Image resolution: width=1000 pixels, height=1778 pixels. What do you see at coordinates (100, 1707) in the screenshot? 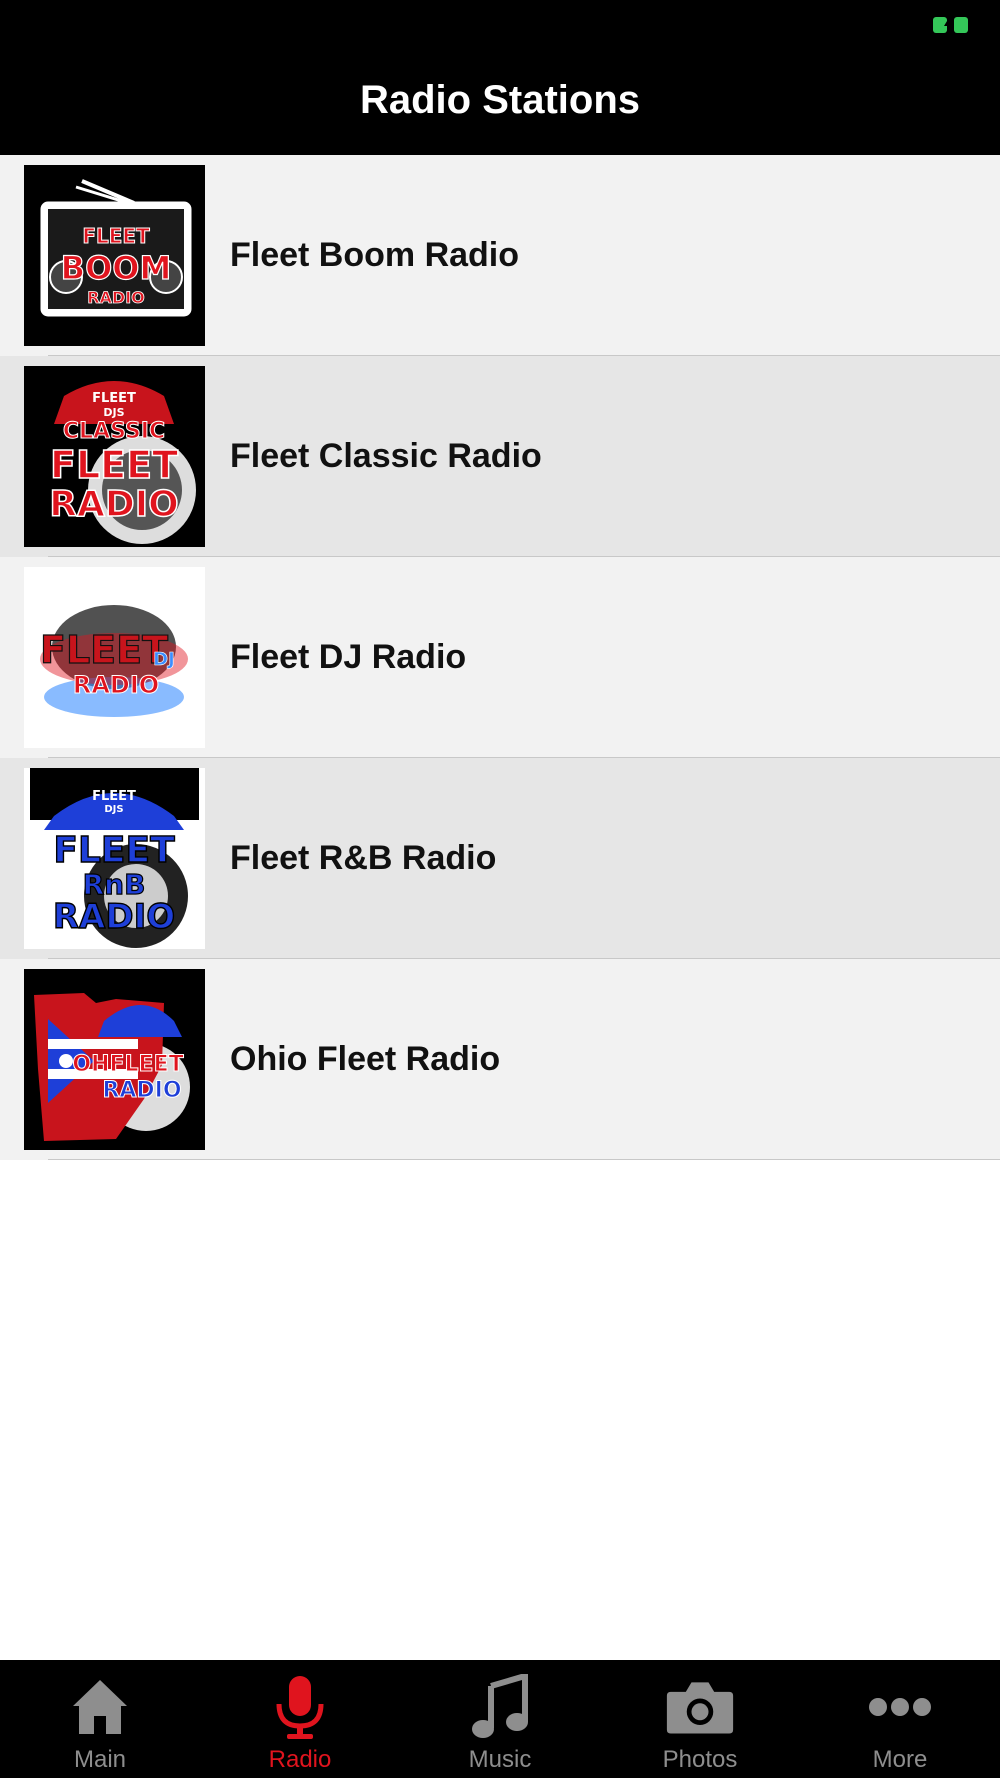
I see `home-icon` at bounding box center [100, 1707].